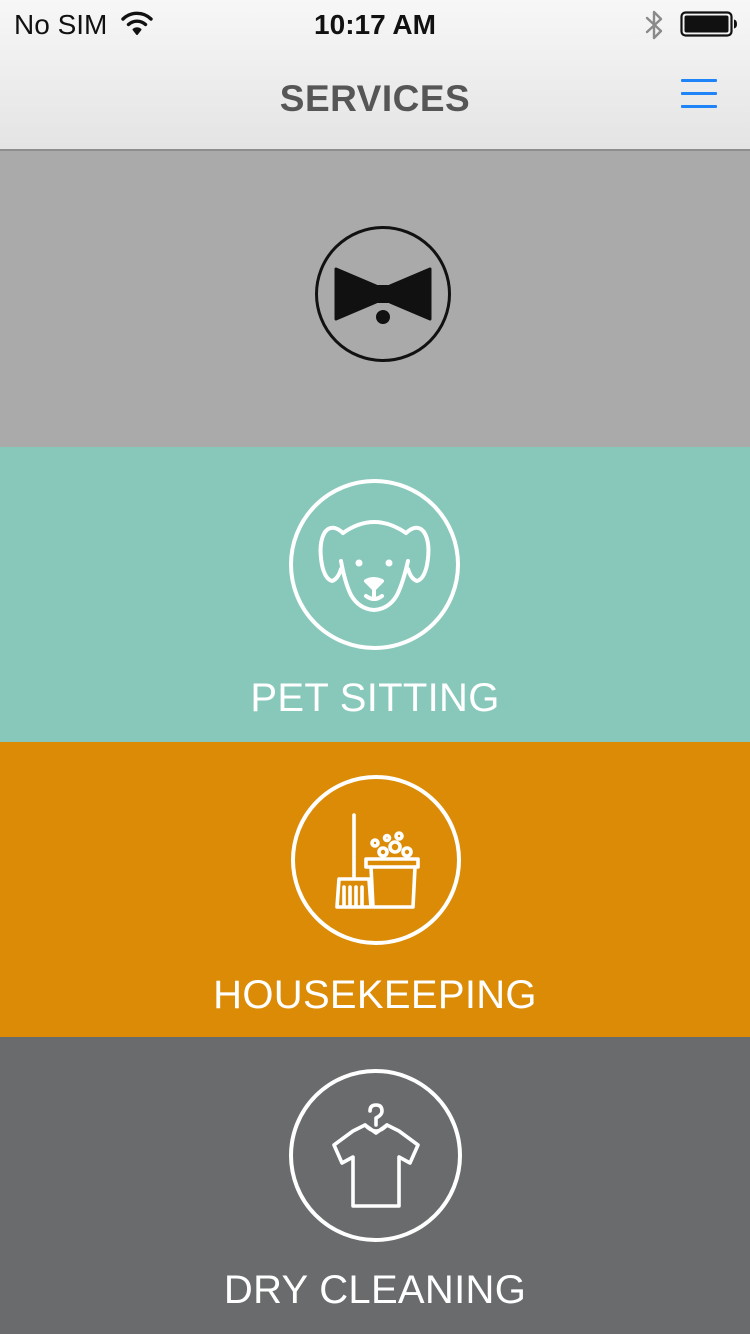 The width and height of the screenshot is (750, 1334). I want to click on dog-icon, so click(374, 564).